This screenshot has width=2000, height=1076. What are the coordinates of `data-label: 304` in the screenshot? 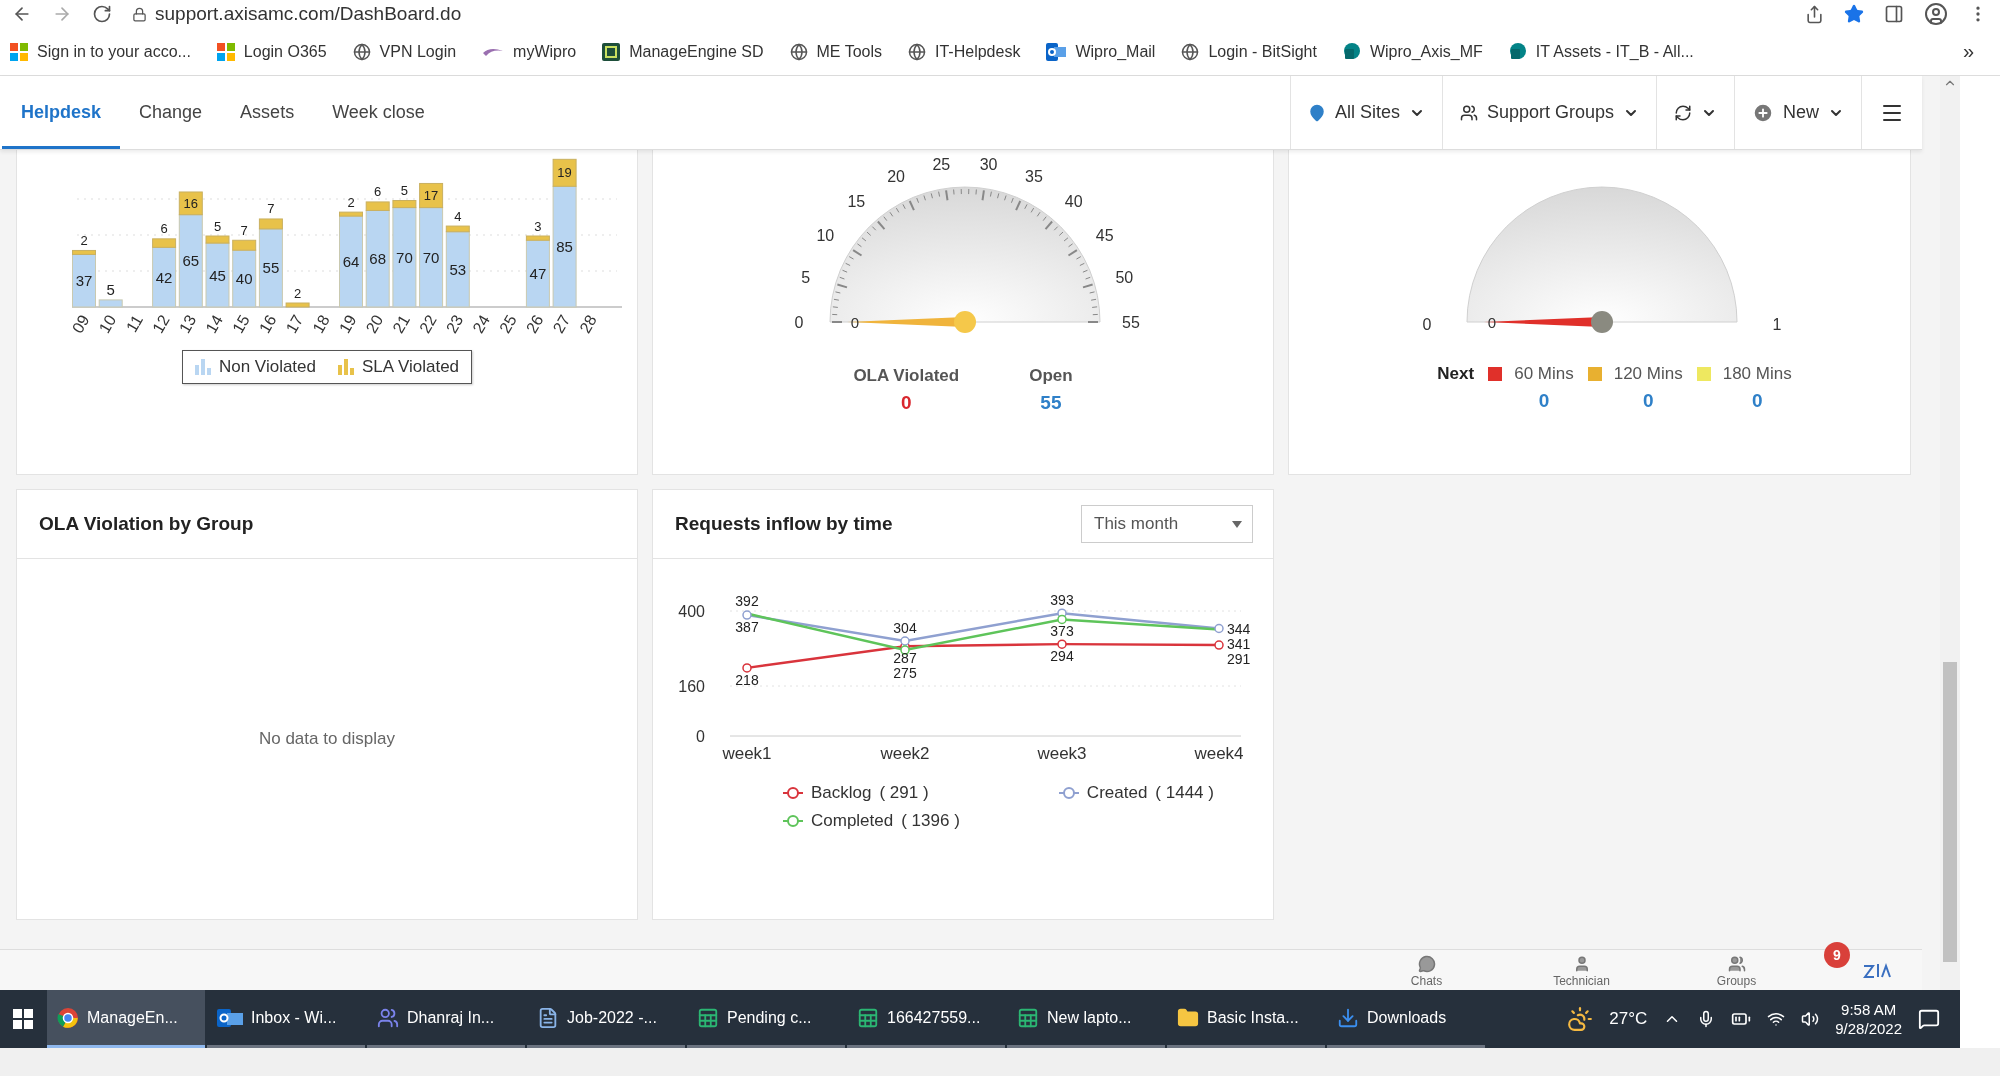 It's located at (905, 628).